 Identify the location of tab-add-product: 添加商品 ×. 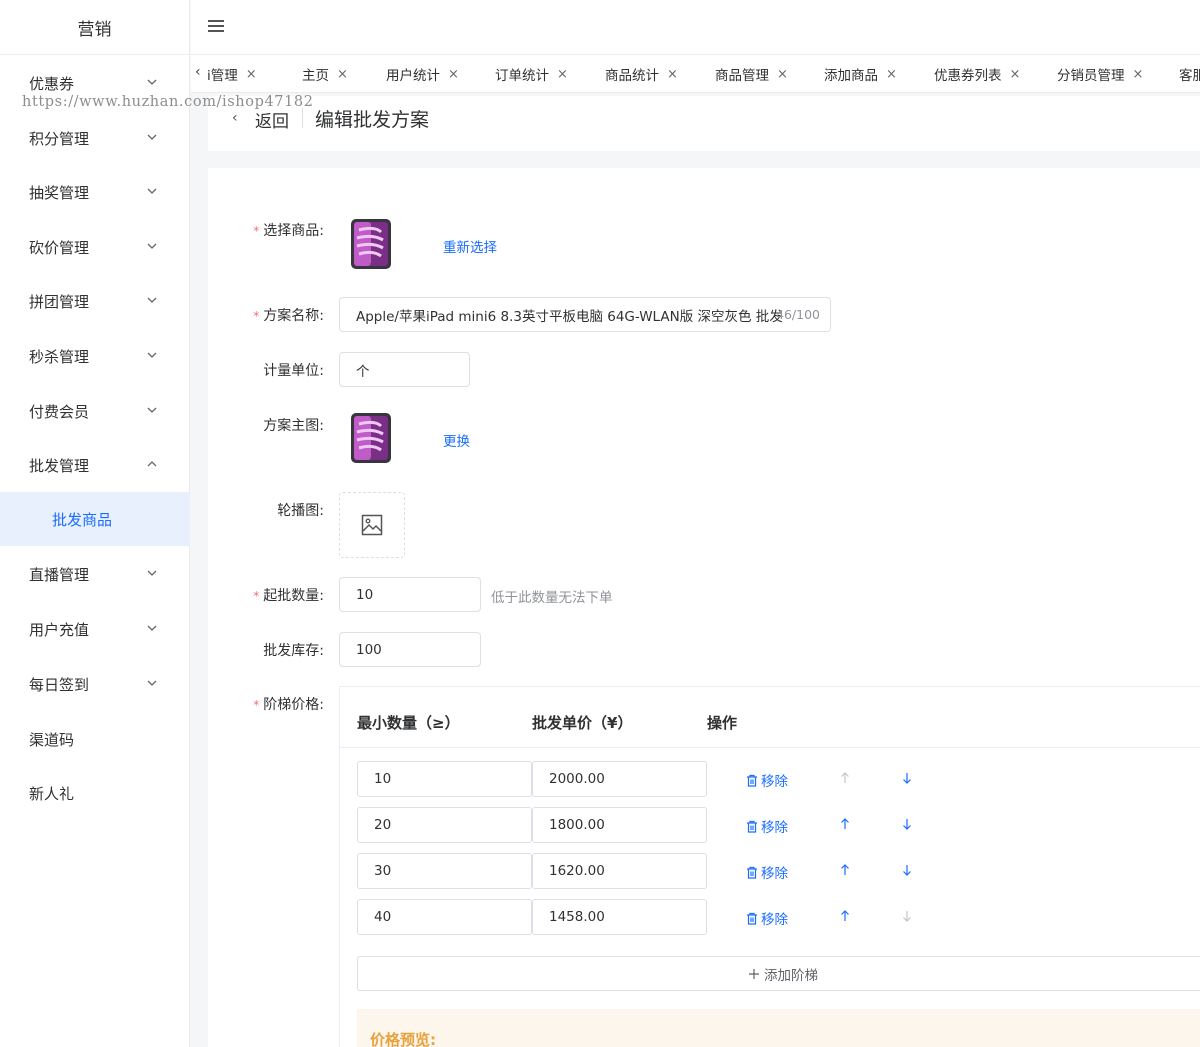
(860, 73).